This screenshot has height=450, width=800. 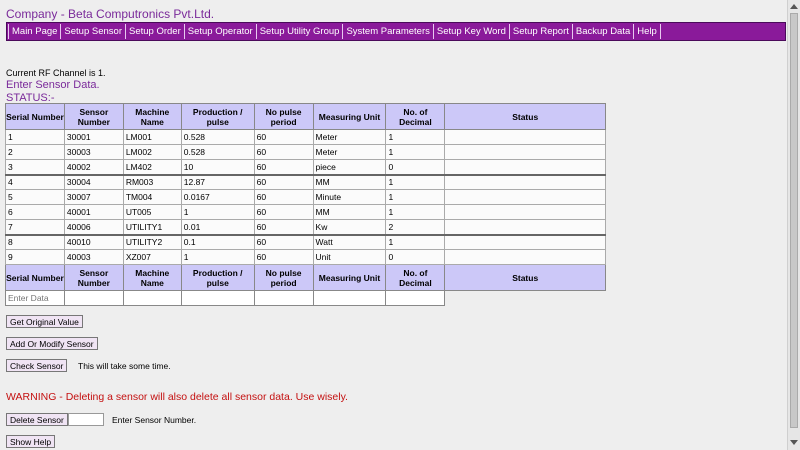 I want to click on sensor-number-input, so click(x=93, y=298).